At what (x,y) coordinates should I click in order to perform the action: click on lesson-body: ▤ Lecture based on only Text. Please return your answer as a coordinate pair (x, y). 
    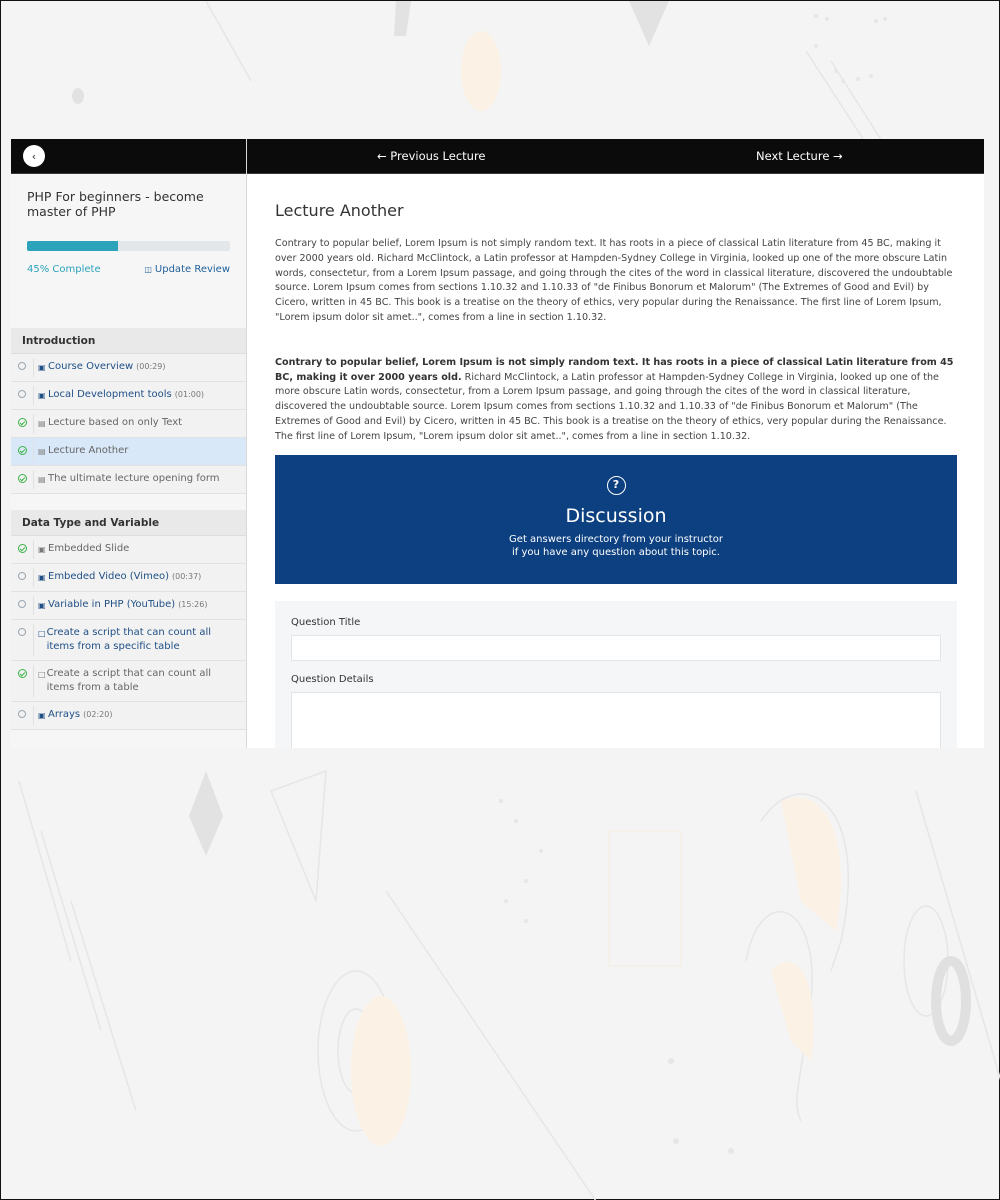
    Looking at the image, I should click on (140, 423).